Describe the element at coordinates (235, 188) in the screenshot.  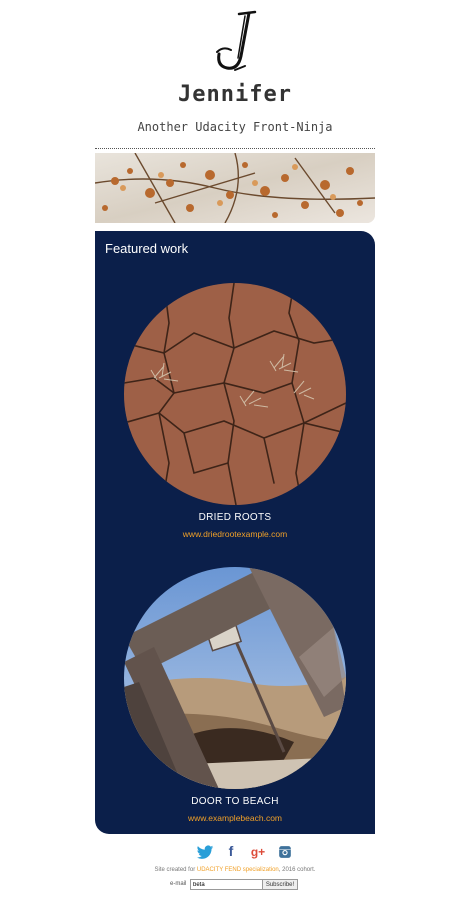
I see `banner-image` at that location.